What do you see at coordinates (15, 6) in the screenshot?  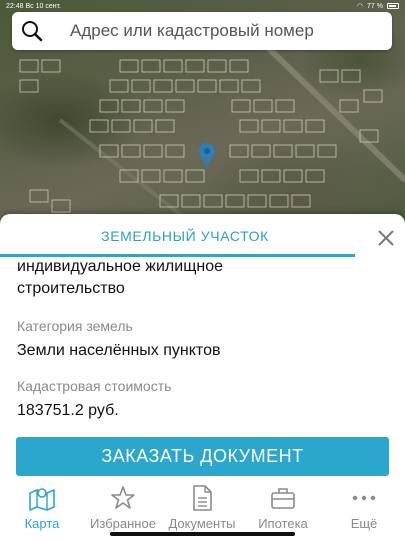 I see `status-time: 22:48` at bounding box center [15, 6].